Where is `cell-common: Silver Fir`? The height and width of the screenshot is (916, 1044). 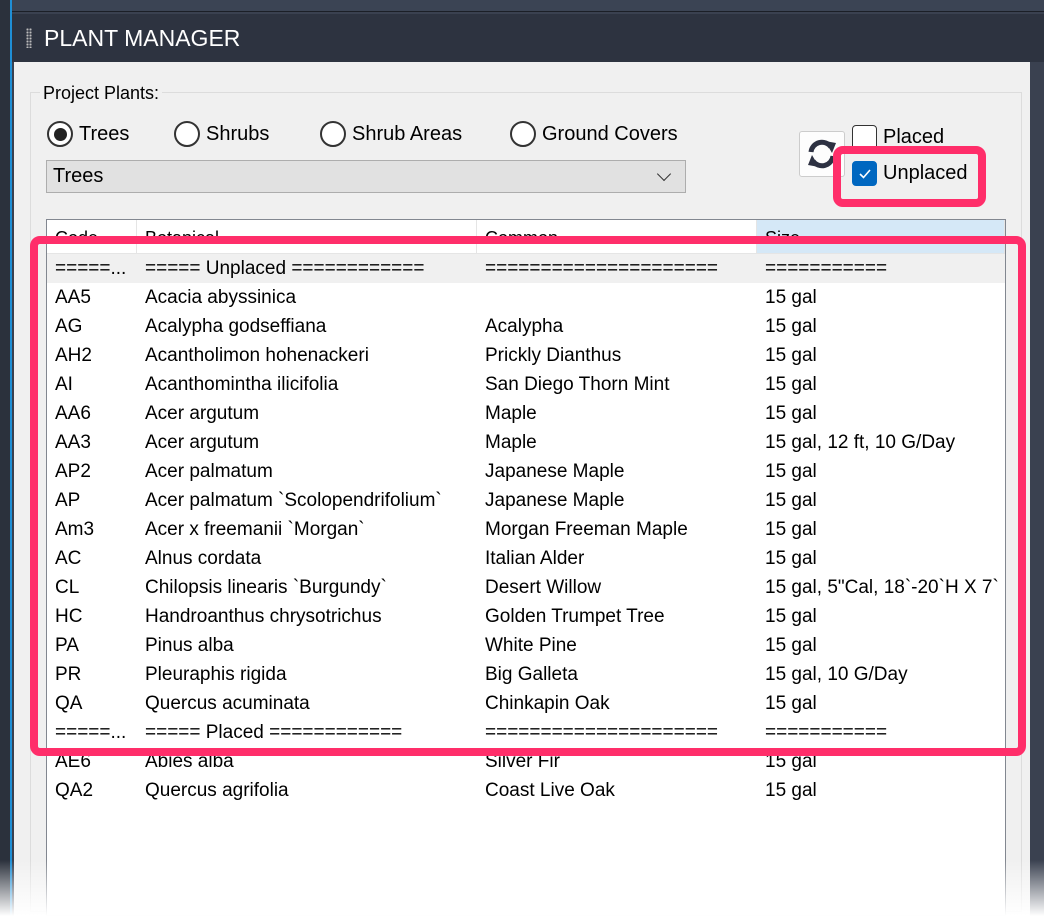 cell-common: Silver Fir is located at coordinates (522, 761).